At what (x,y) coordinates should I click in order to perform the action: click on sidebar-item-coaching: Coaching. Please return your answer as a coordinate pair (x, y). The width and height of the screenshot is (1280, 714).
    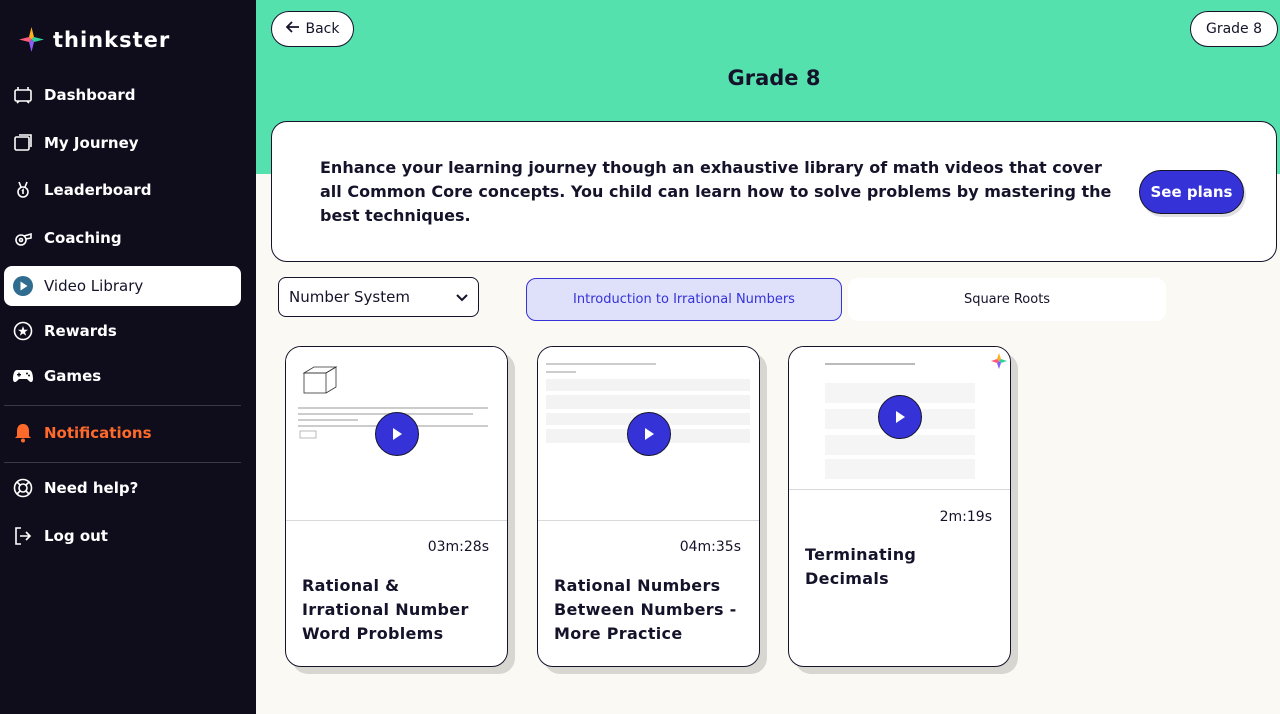
    Looking at the image, I should click on (122, 238).